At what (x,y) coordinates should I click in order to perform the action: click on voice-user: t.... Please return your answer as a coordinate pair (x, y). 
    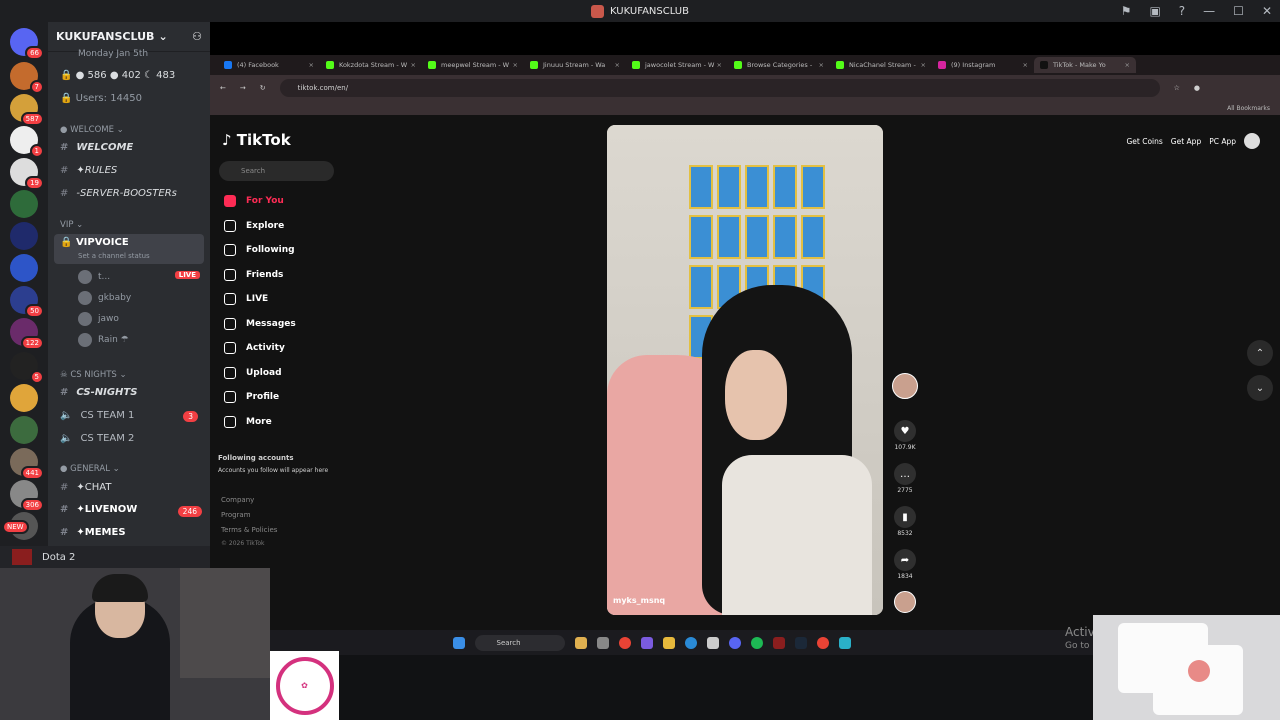
    Looking at the image, I should click on (94, 277).